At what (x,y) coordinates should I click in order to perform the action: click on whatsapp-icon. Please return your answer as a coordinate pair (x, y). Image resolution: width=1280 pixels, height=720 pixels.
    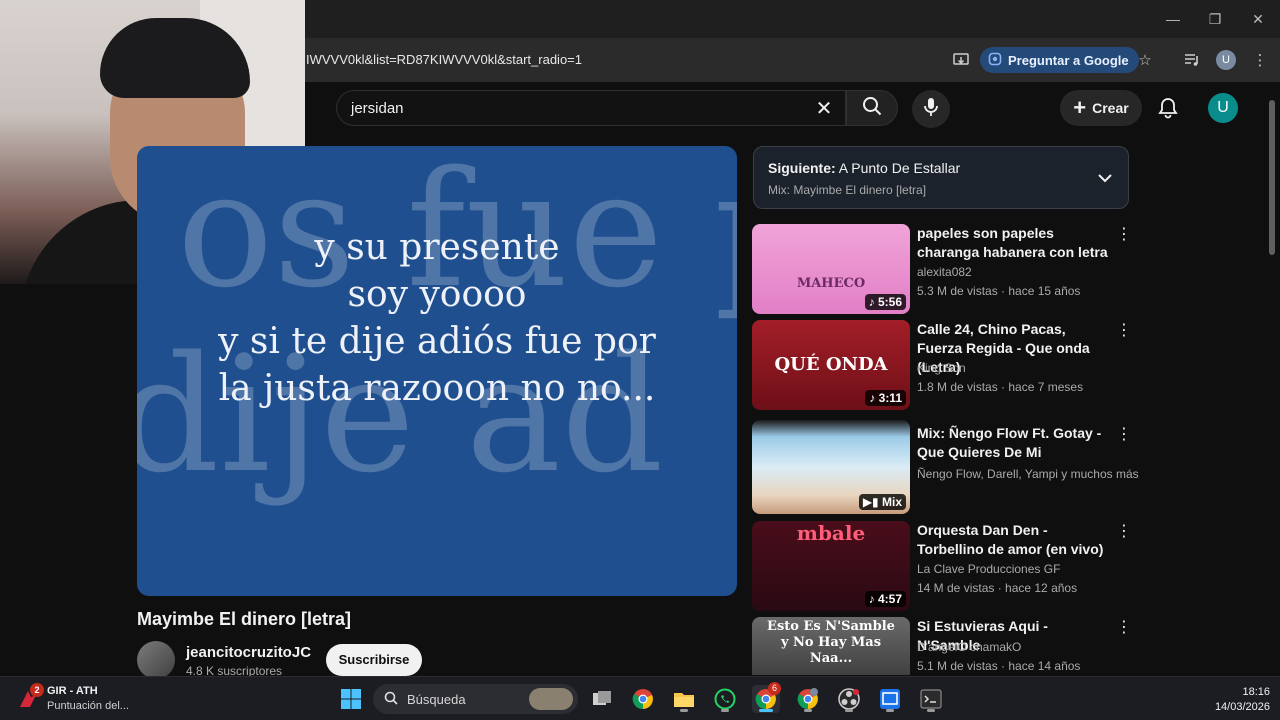
    Looking at the image, I should click on (725, 699).